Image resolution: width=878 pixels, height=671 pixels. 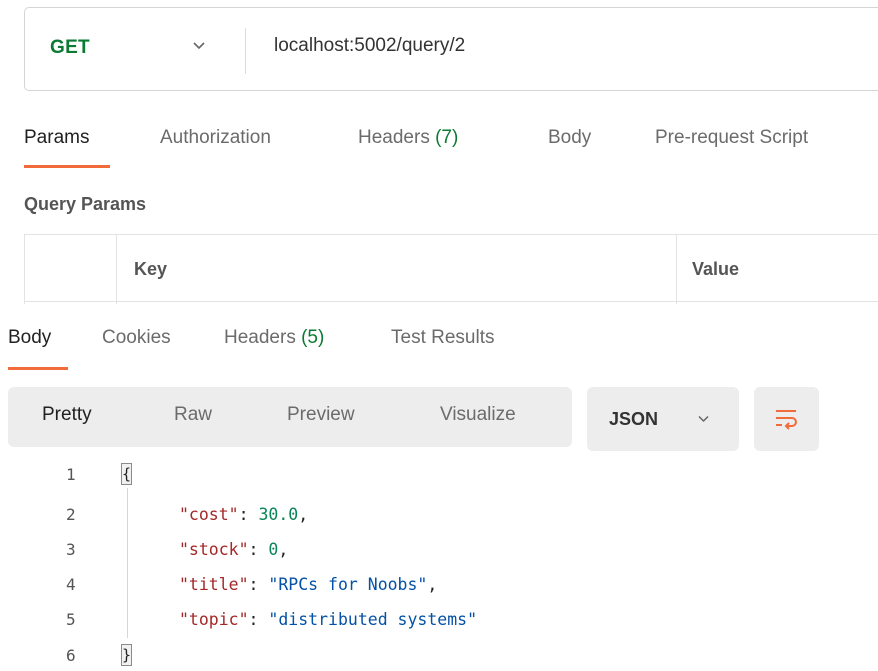 I want to click on tab-label: Params, so click(x=57, y=137).